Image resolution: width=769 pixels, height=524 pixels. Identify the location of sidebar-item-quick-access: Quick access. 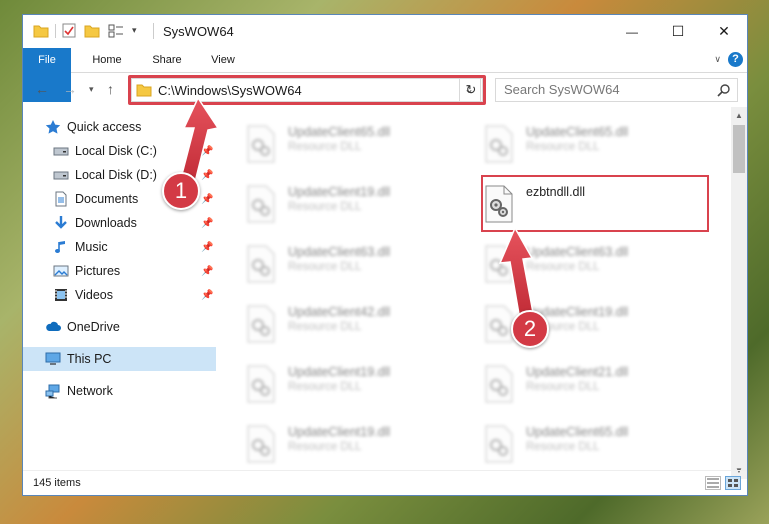
(119, 127).